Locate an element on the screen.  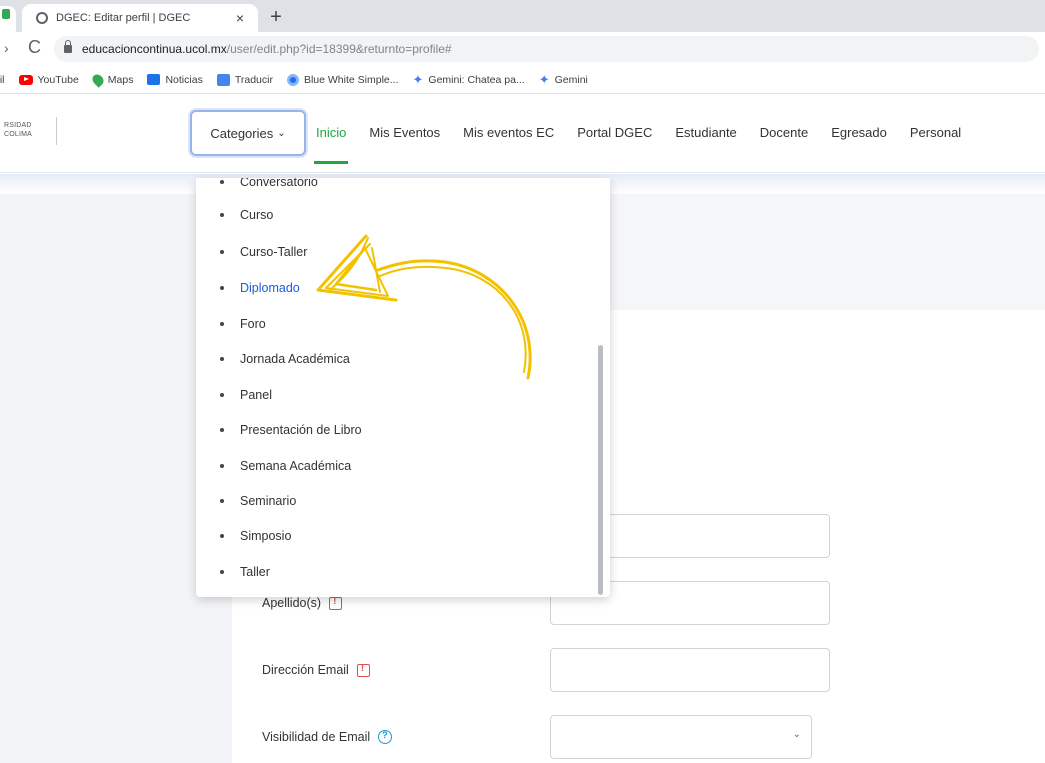
url-domain: educacioncontinua.ucol.mx is located at coordinates (154, 49).